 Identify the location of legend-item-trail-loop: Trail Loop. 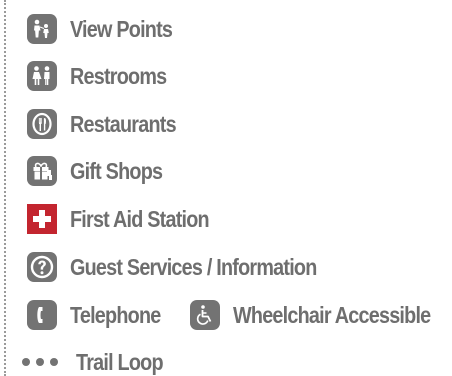
(99, 360).